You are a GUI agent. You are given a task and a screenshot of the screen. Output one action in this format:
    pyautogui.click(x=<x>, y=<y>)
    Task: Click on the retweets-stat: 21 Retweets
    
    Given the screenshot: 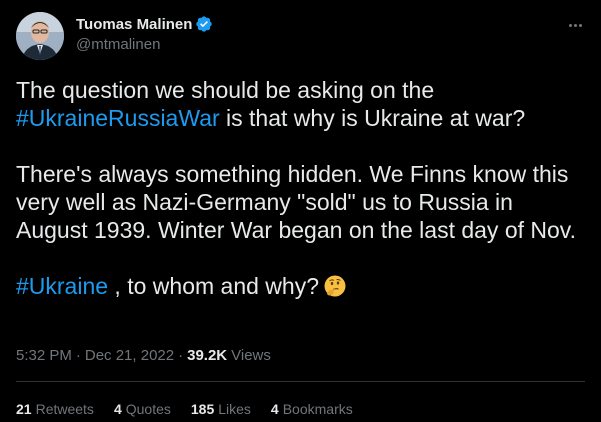 What is the action you would take?
    pyautogui.click(x=55, y=409)
    